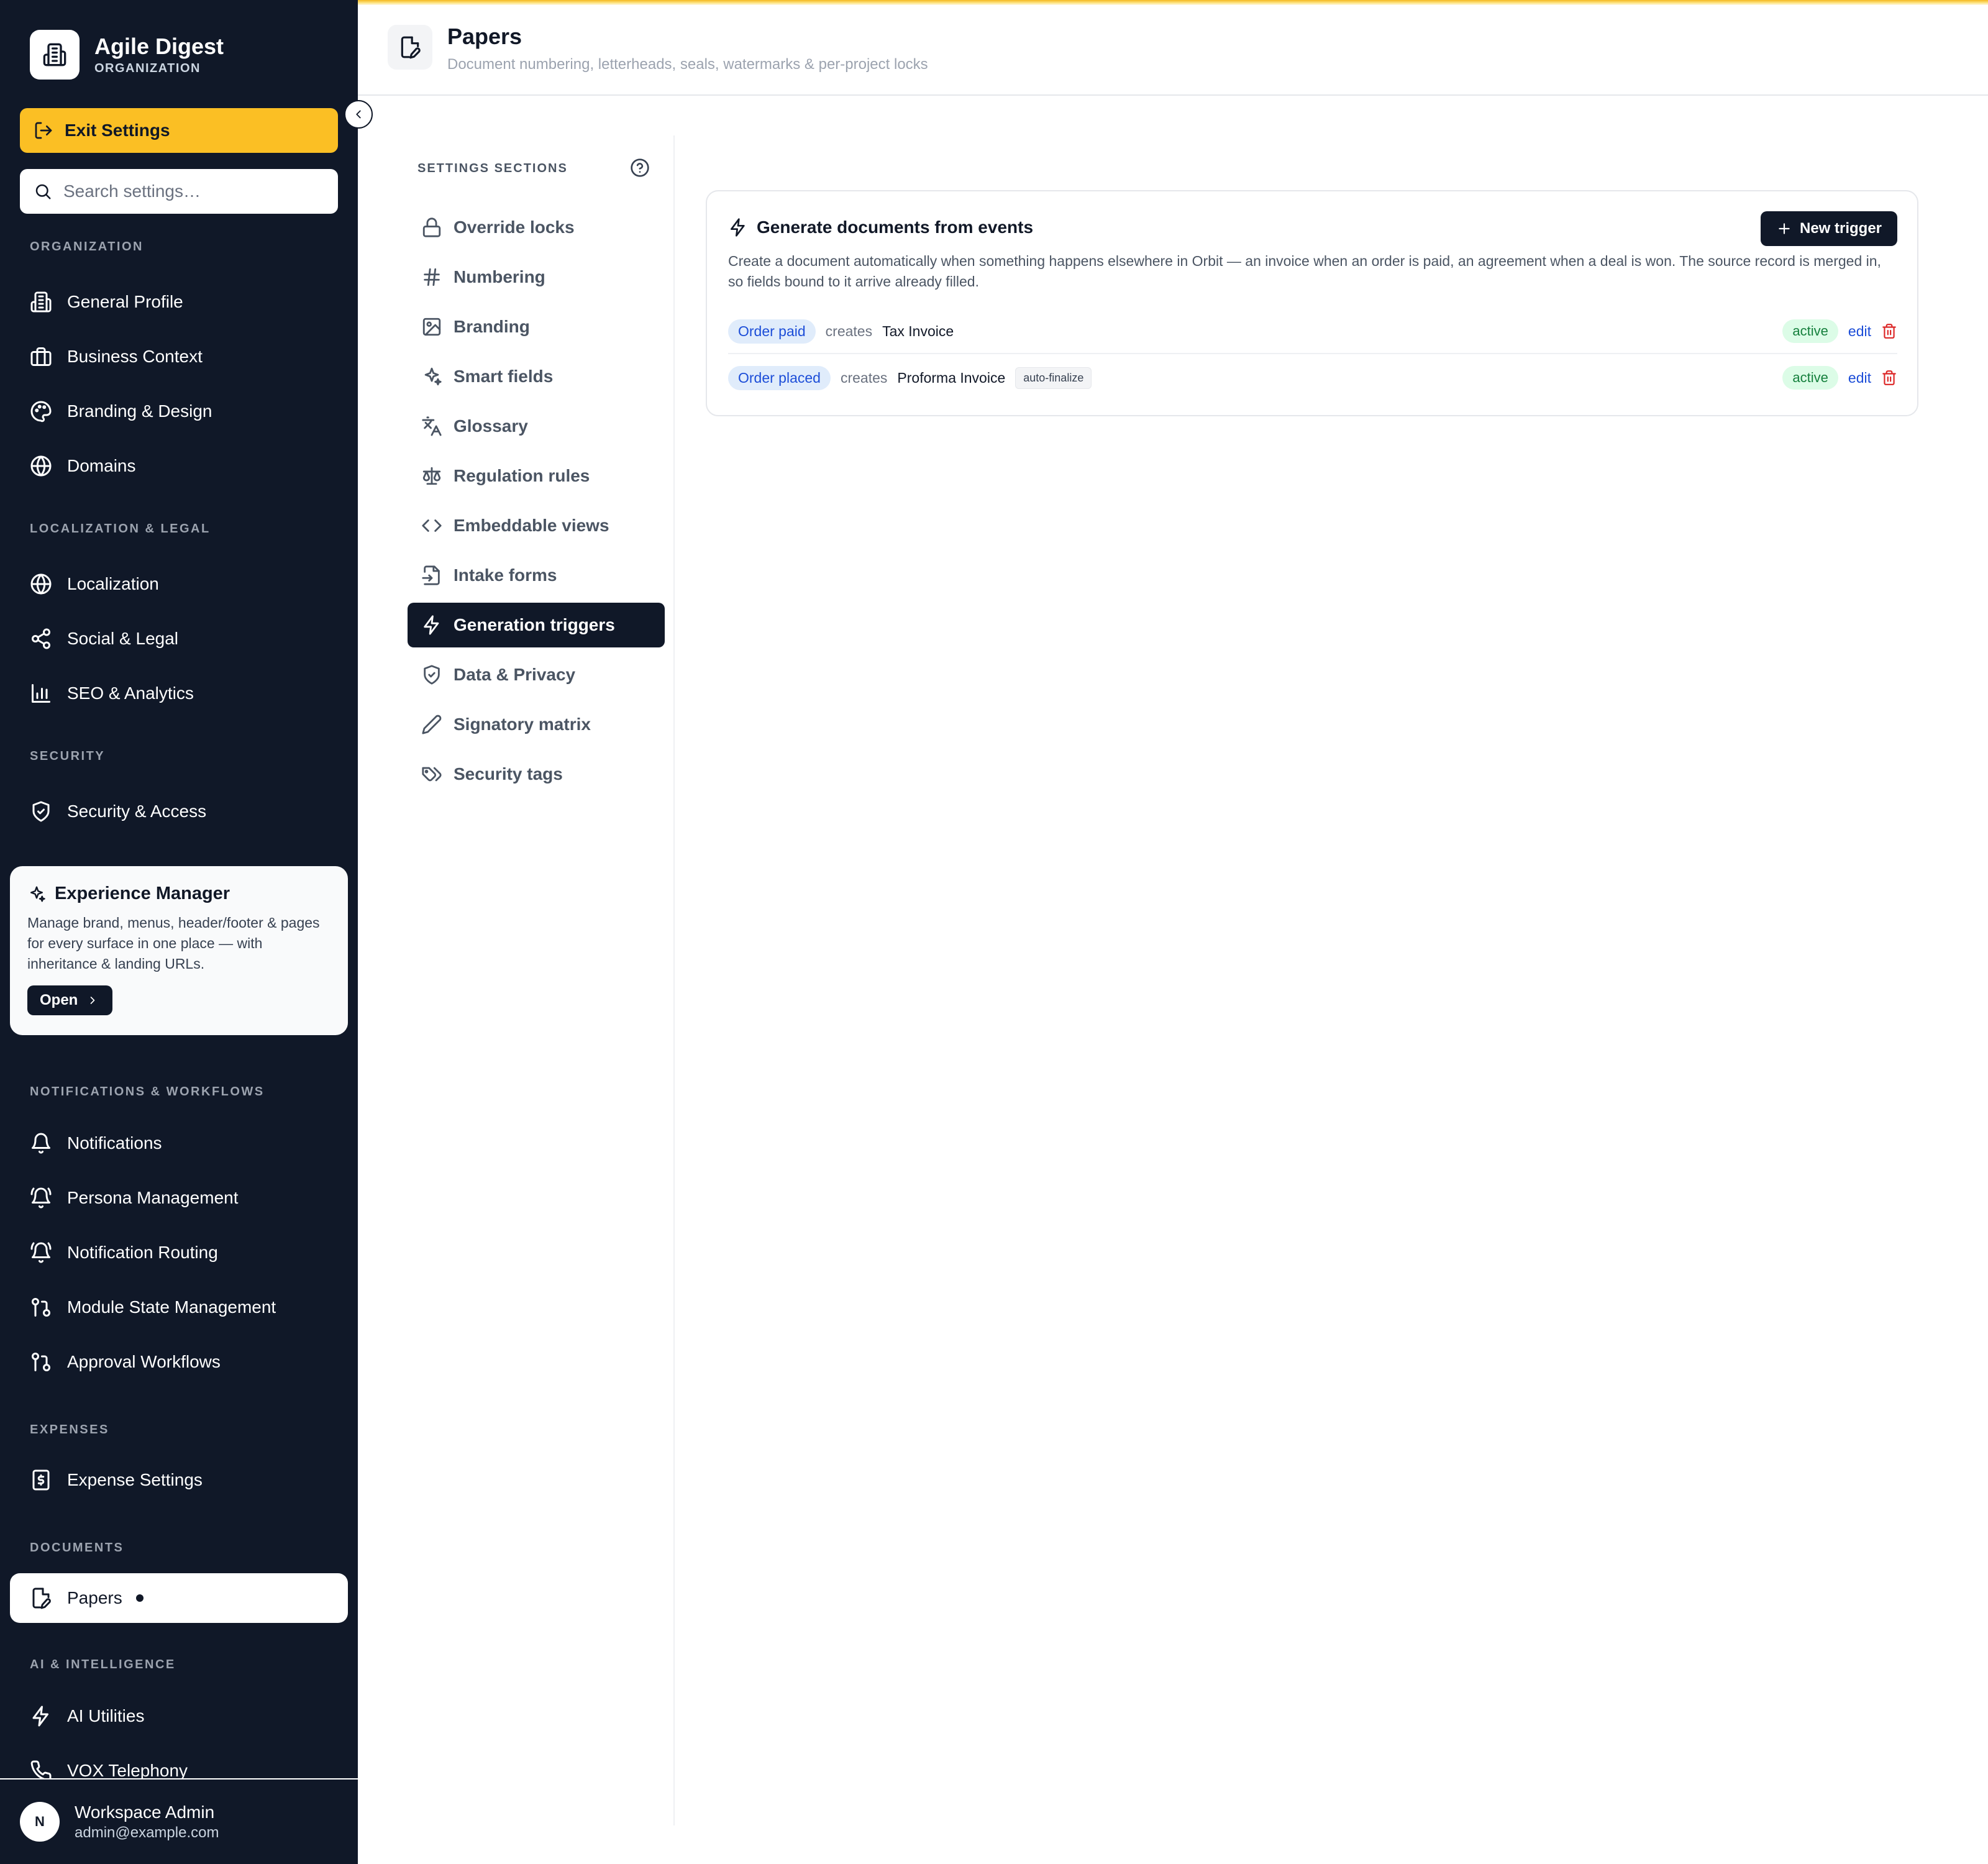  Describe the element at coordinates (640, 168) in the screenshot. I see `help-circle-icon` at that location.